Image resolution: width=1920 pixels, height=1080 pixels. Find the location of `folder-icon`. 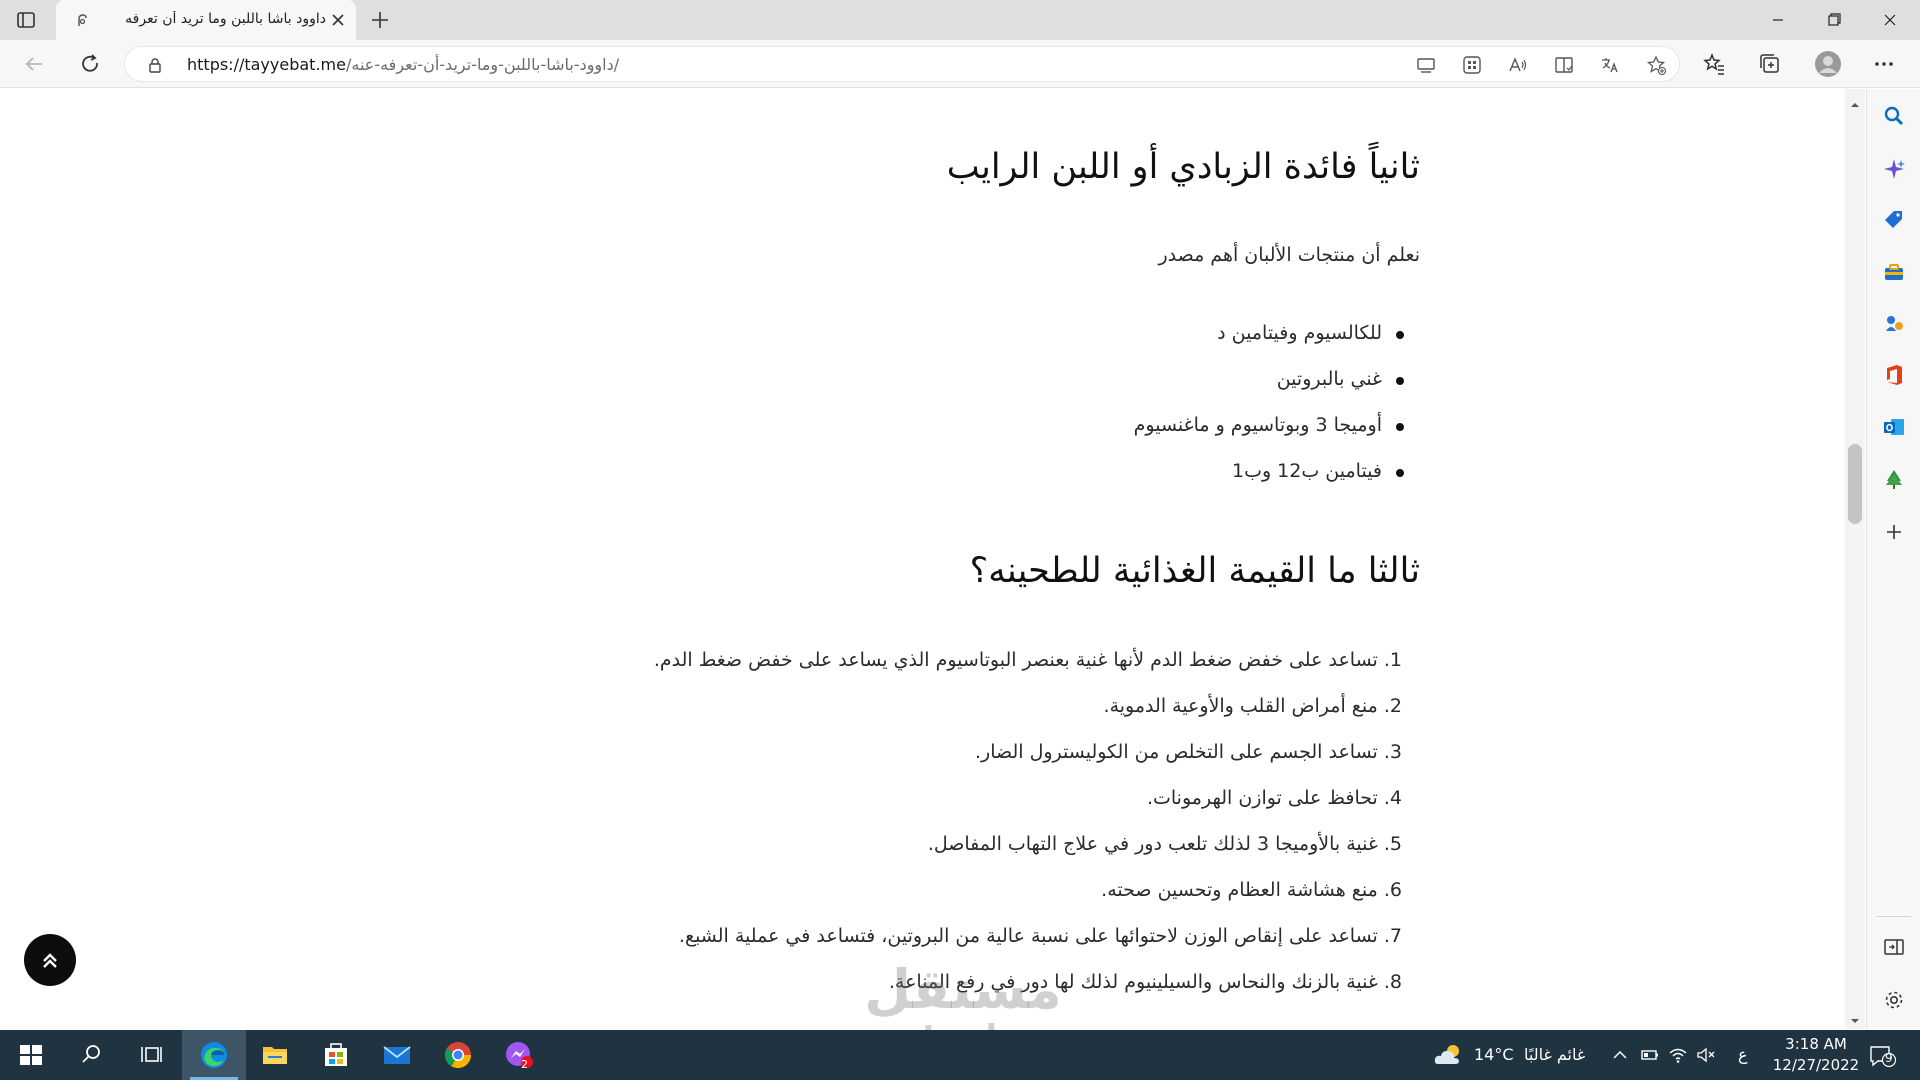

folder-icon is located at coordinates (275, 1055).